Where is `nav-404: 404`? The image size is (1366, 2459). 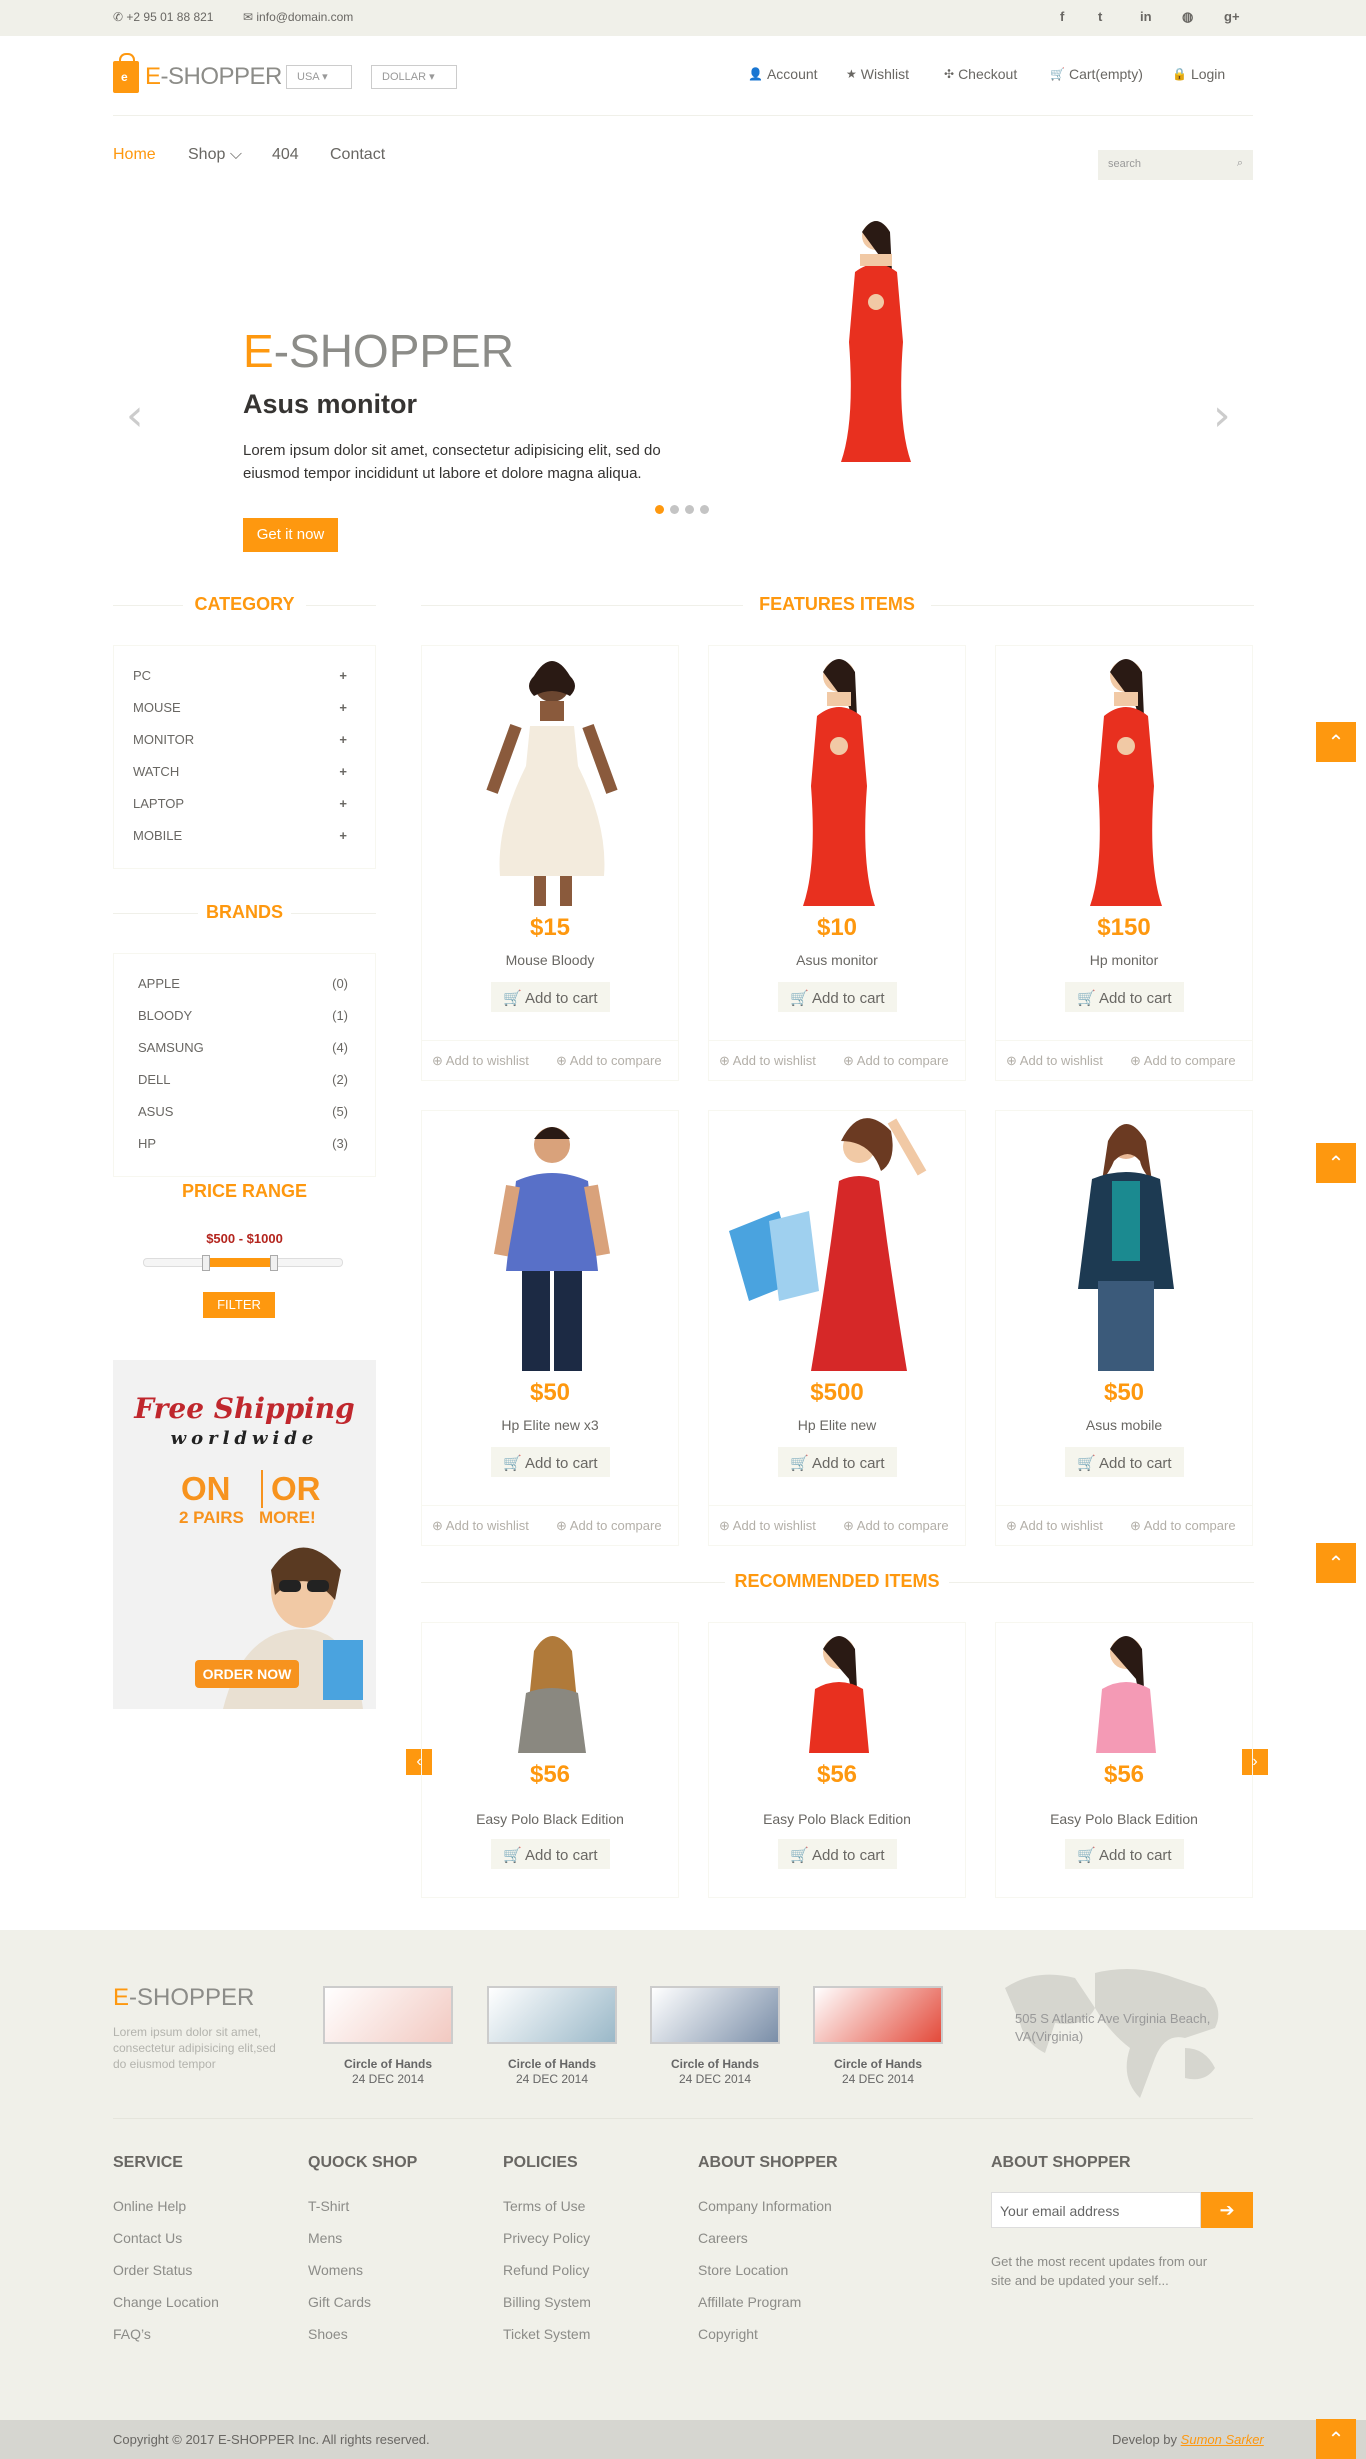 nav-404: 404 is located at coordinates (285, 155).